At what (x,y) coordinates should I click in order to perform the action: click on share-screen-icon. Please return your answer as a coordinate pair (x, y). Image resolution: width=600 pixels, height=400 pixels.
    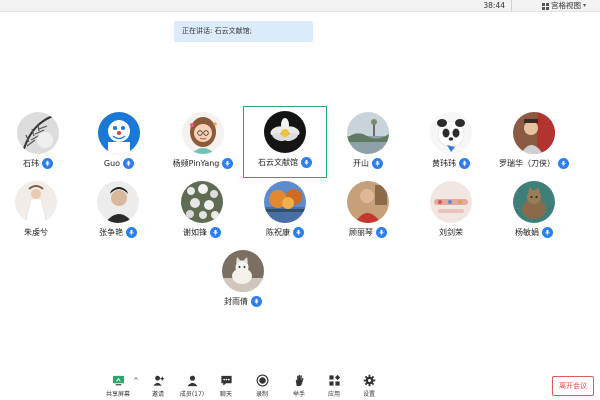
    Looking at the image, I should click on (118, 380).